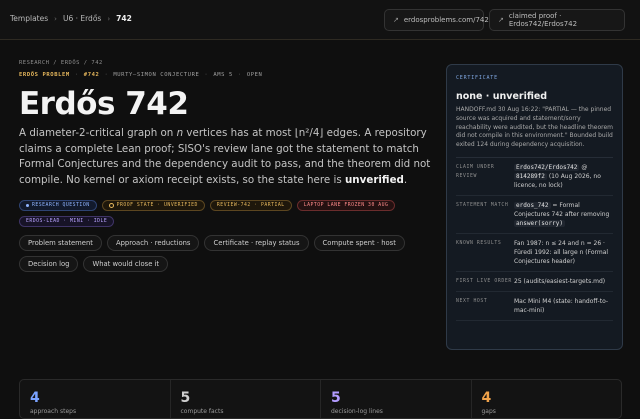 This screenshot has height=419, width=640. What do you see at coordinates (357, 411) in the screenshot?
I see `stat-caption: decision-log lines` at bounding box center [357, 411].